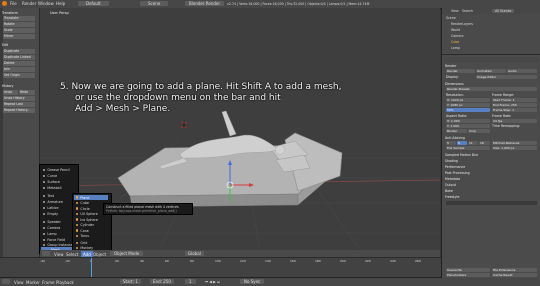 The width and height of the screenshot is (540, 286). I want to click on mirror-button: Mirror, so click(19, 36).